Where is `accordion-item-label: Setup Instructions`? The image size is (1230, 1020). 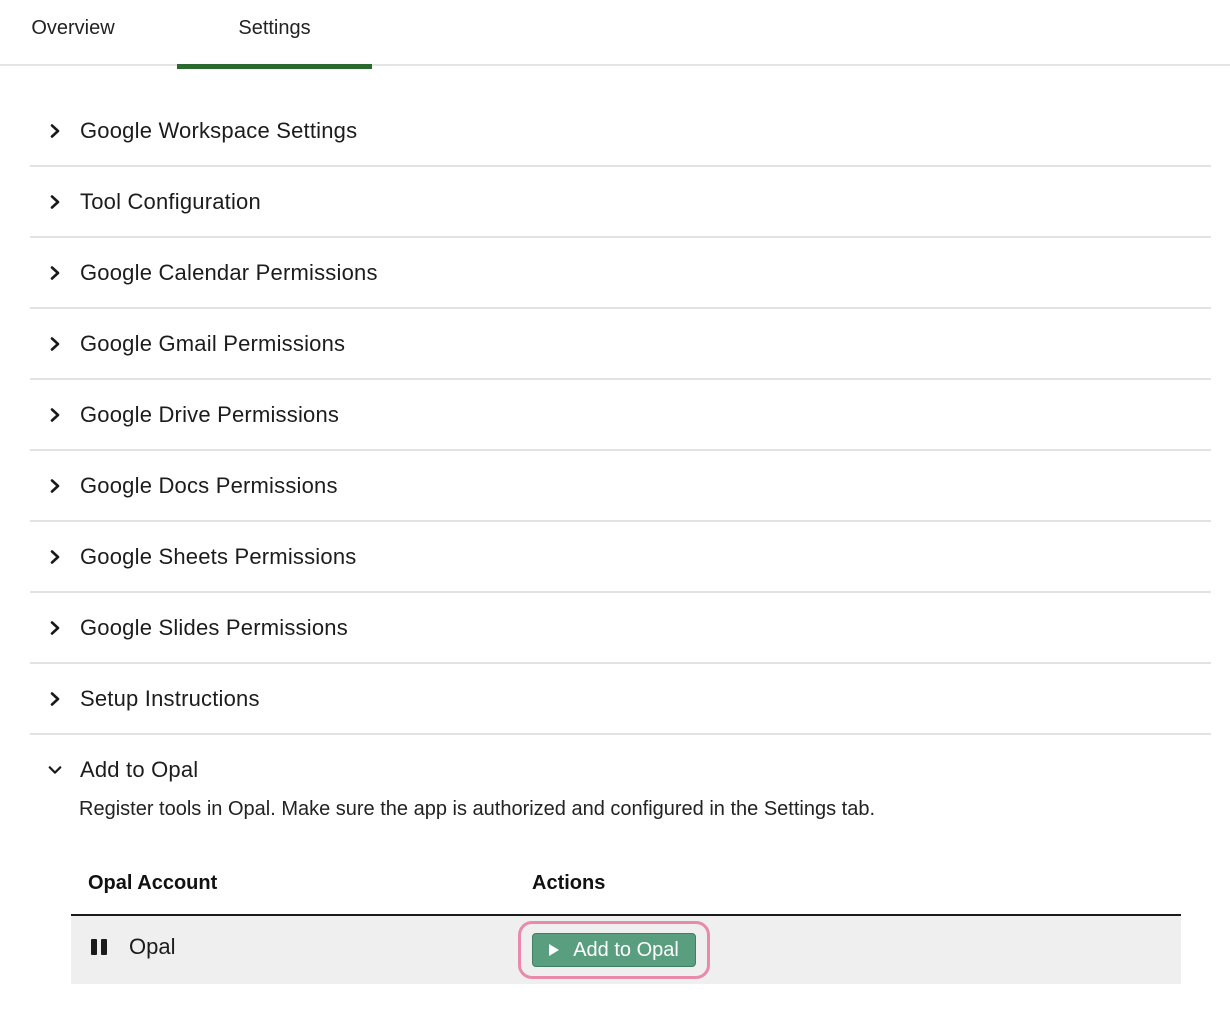 accordion-item-label: Setup Instructions is located at coordinates (170, 698).